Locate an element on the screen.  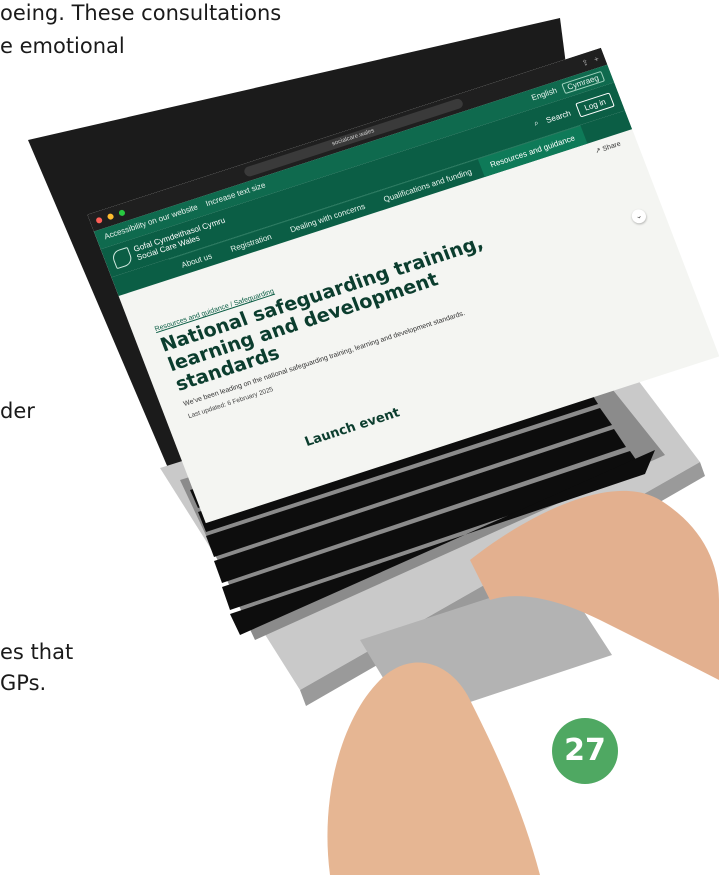
new-tab-icon: + is located at coordinates (596, 59).